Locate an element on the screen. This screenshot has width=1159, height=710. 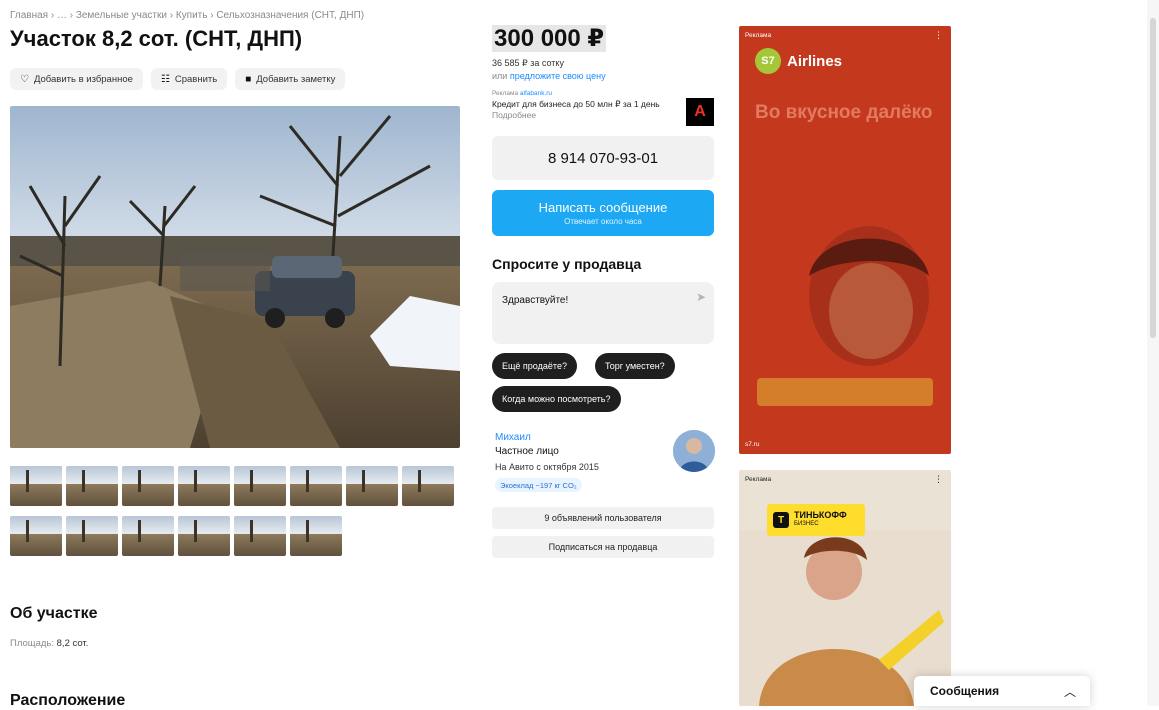
tinkoff-shield-icon: Т is located at coordinates (781, 520).